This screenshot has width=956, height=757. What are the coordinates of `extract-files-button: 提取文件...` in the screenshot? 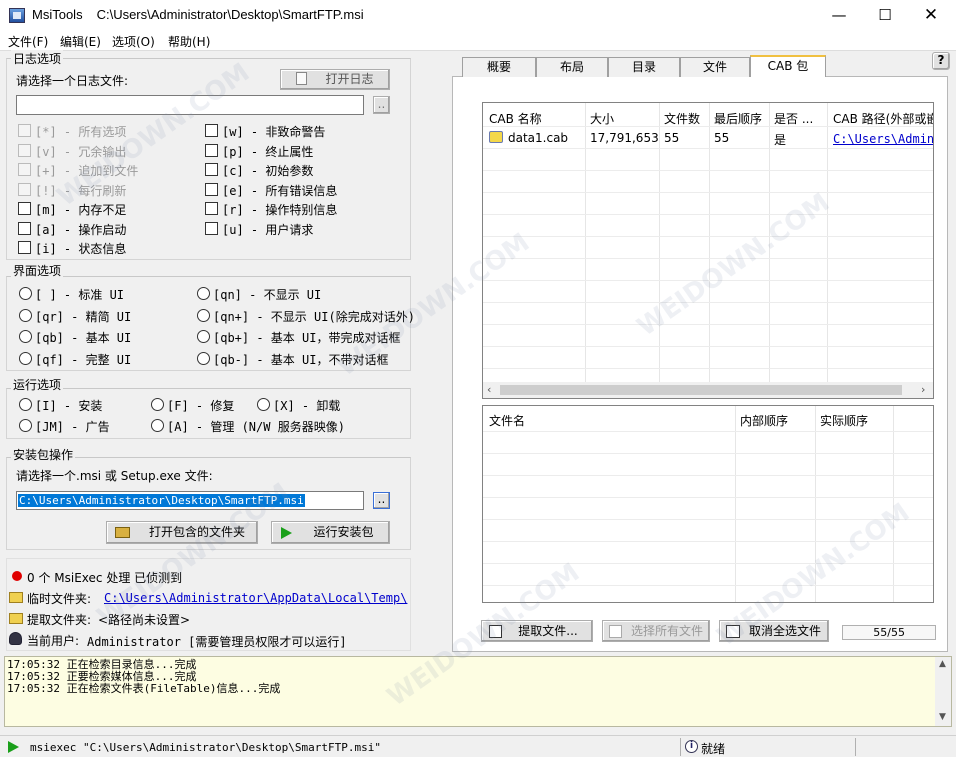 It's located at (537, 631).